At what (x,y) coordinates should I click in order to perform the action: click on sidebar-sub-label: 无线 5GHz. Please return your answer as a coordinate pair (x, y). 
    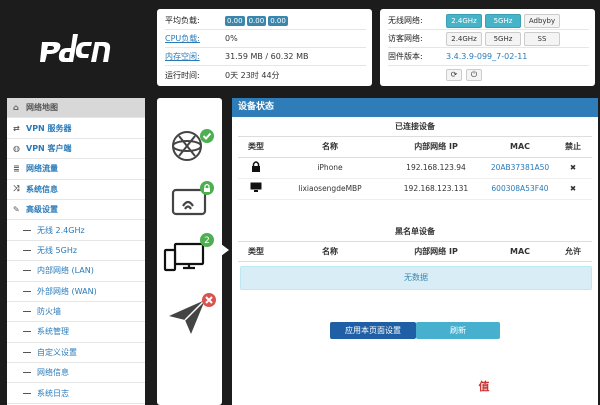
    Looking at the image, I should click on (57, 250).